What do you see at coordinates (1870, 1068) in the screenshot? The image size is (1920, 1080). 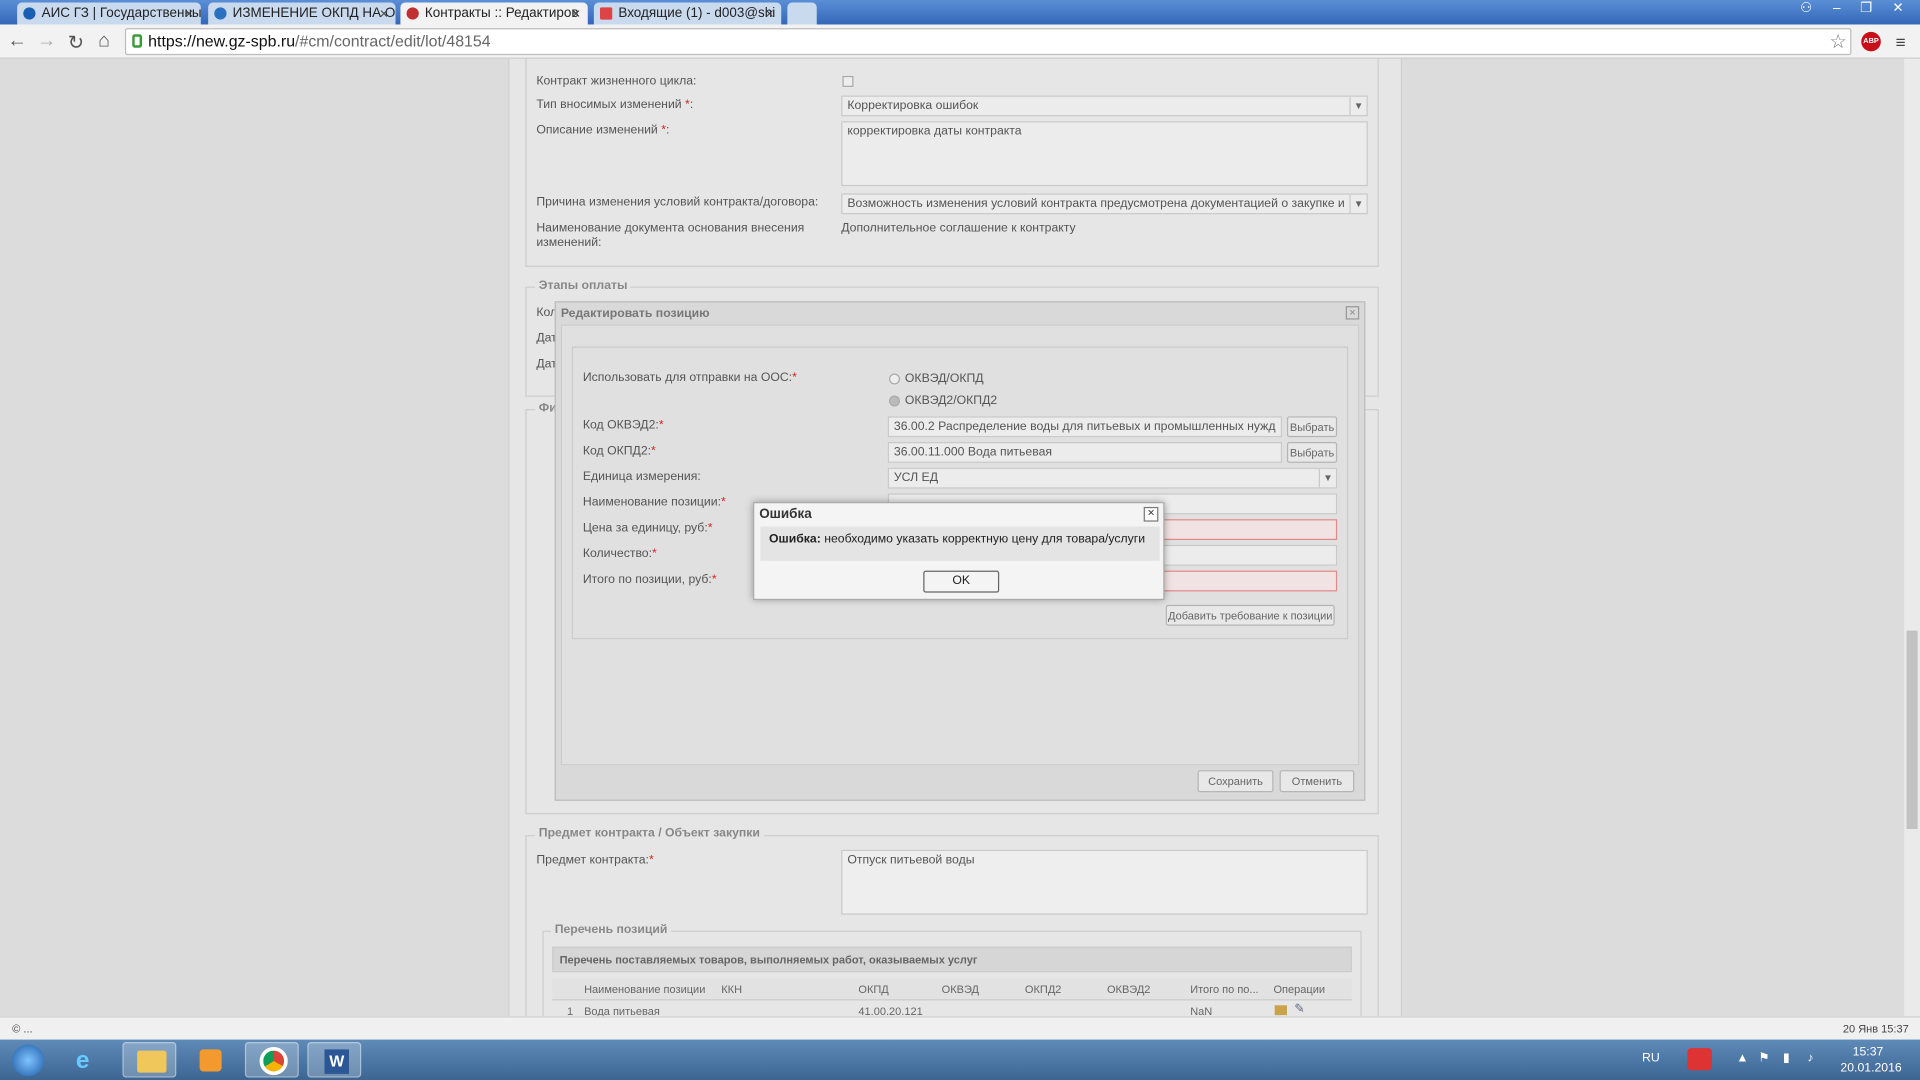 I see `clock-date: 20.01.2016` at bounding box center [1870, 1068].